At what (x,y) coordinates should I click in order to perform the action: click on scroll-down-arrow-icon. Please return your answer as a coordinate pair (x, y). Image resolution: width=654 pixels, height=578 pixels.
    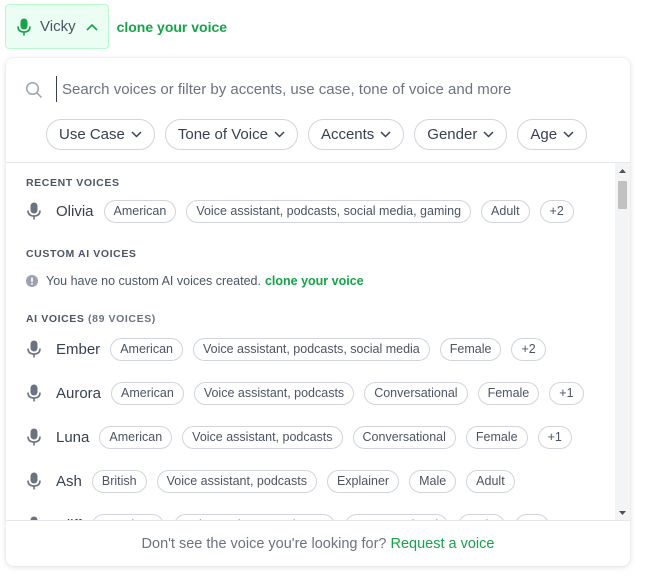
    Looking at the image, I should click on (622, 513).